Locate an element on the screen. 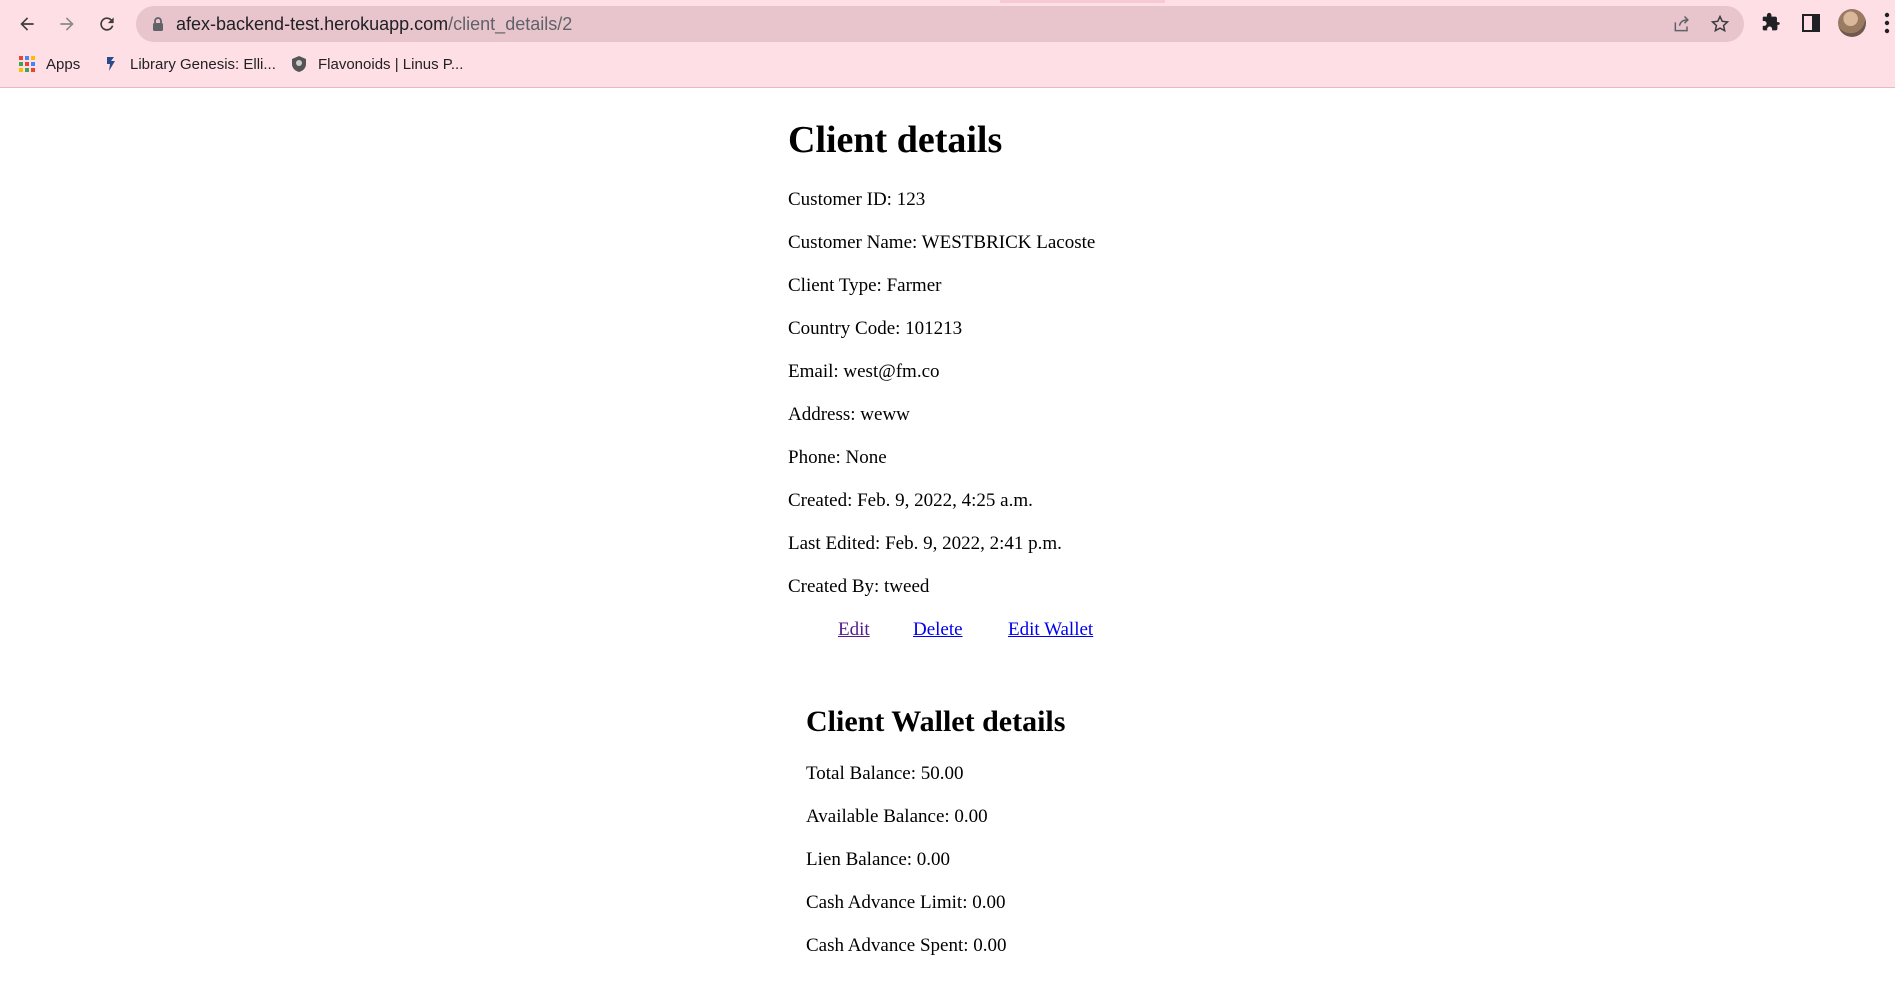  email: Email: west@fm.co is located at coordinates (864, 371).